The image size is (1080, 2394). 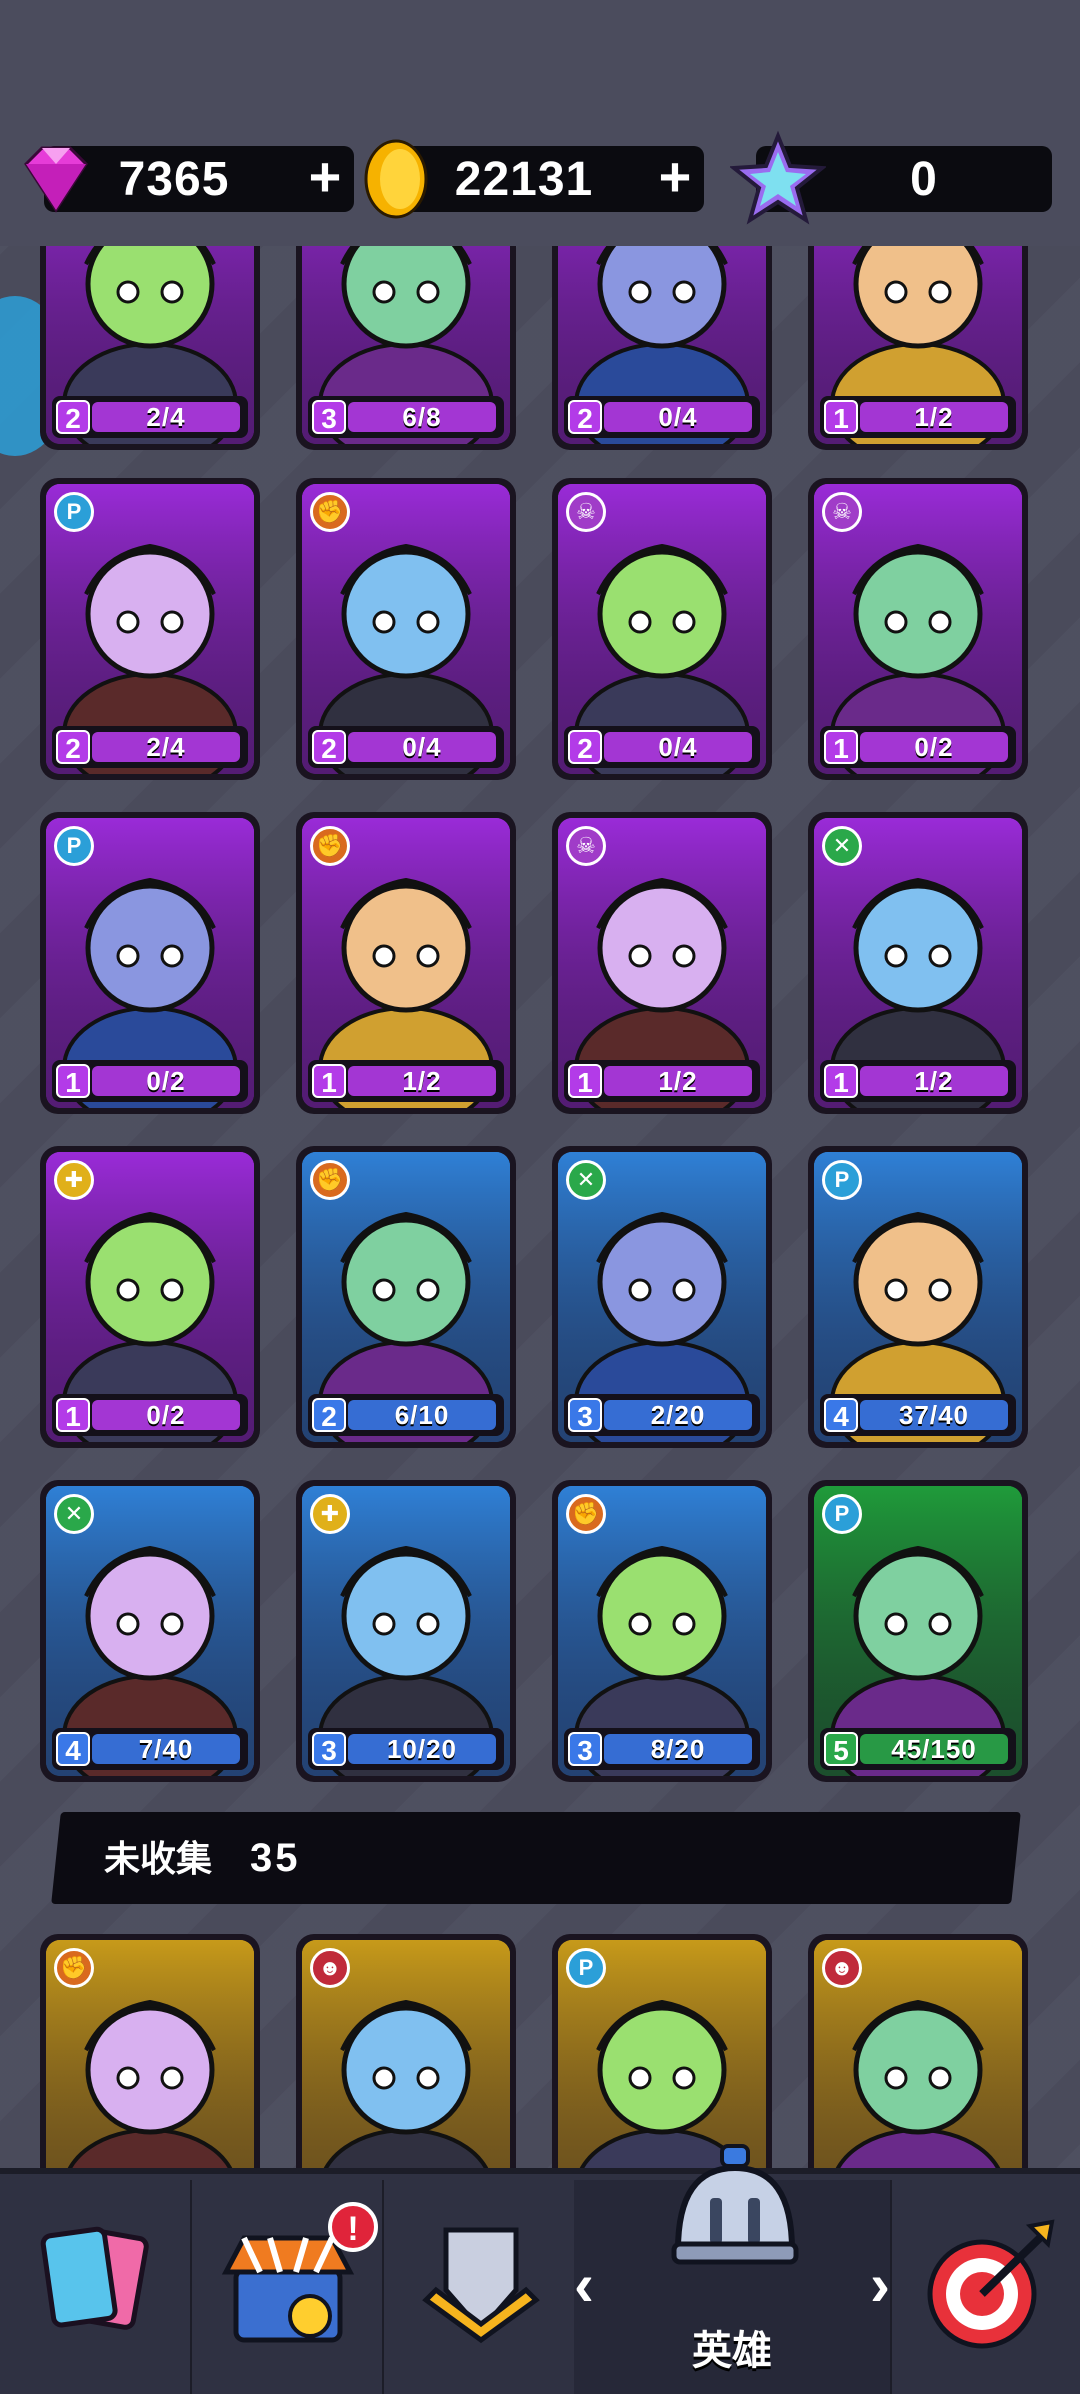 What do you see at coordinates (880, 2284) in the screenshot?
I see `nav-right-arrow: ›` at bounding box center [880, 2284].